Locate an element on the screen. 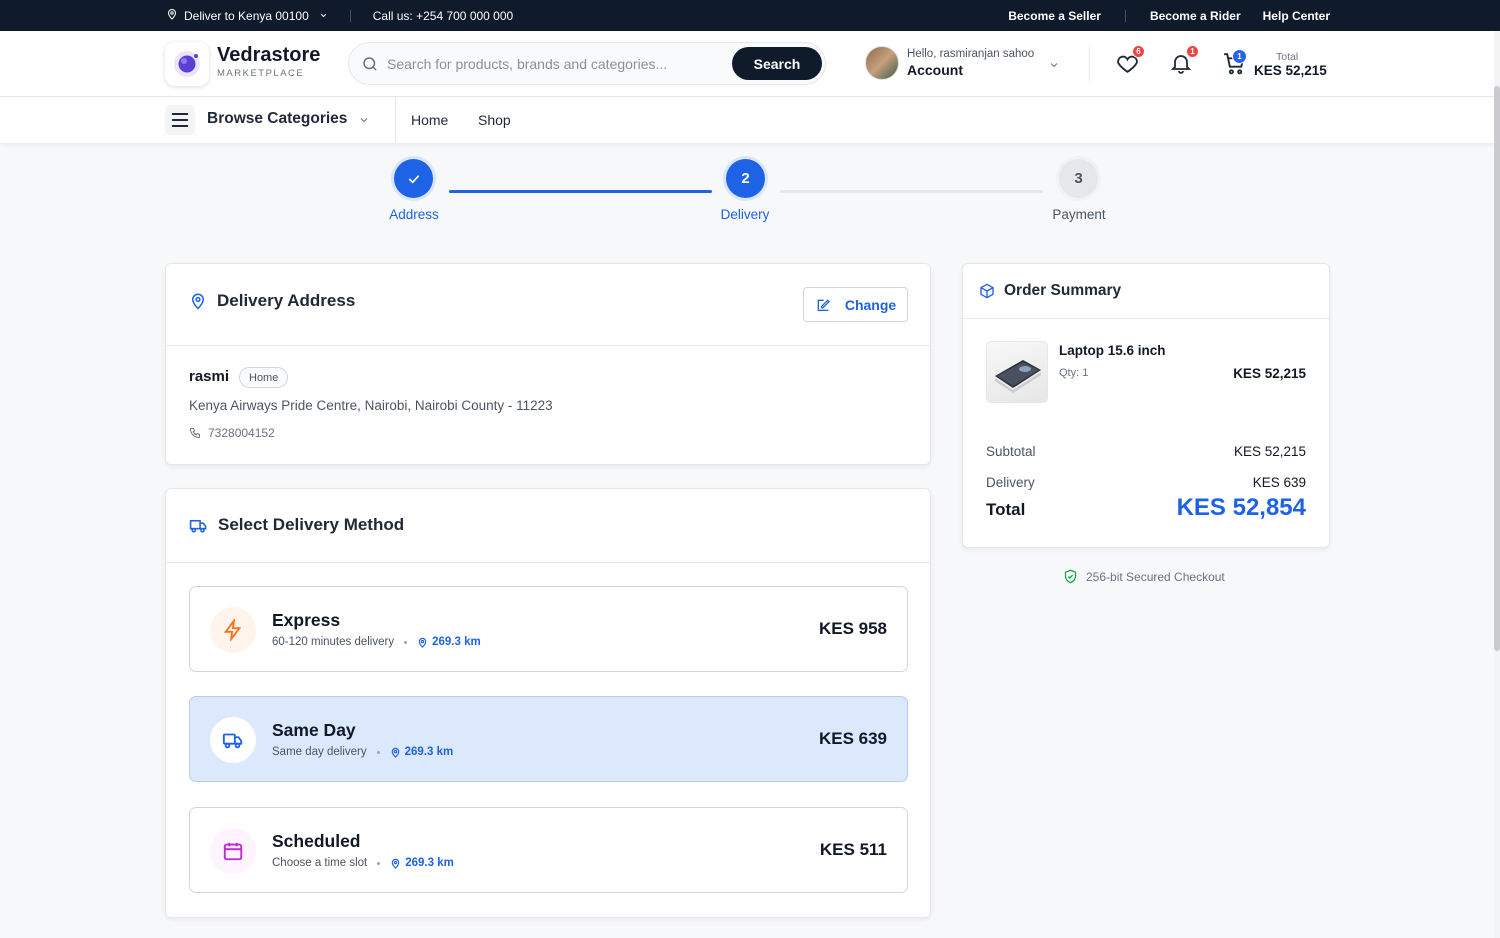 The image size is (1500, 938). nav-link-shop: Shop is located at coordinates (494, 120).